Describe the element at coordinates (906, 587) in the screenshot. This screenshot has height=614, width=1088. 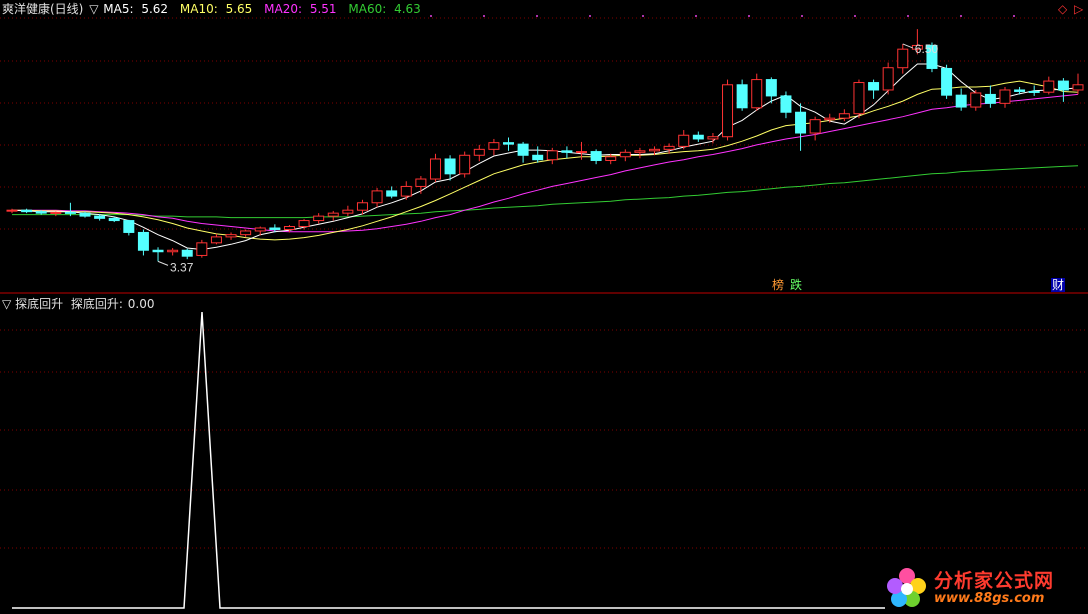
I see `flower-logo-icon` at that location.